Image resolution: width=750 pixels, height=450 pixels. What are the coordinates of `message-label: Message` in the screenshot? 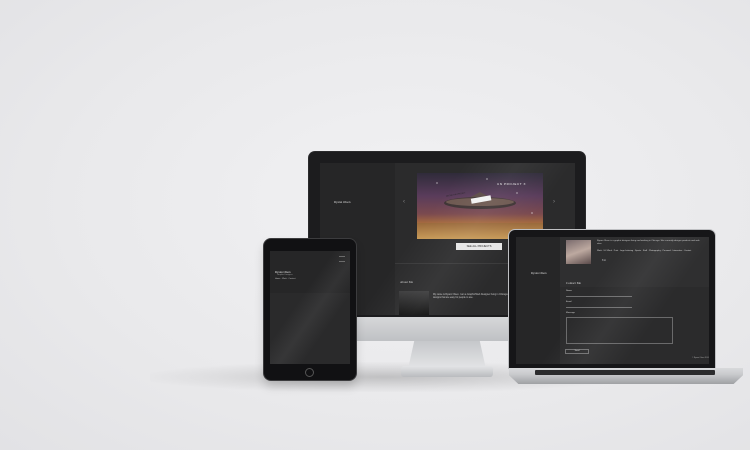 It's located at (570, 313).